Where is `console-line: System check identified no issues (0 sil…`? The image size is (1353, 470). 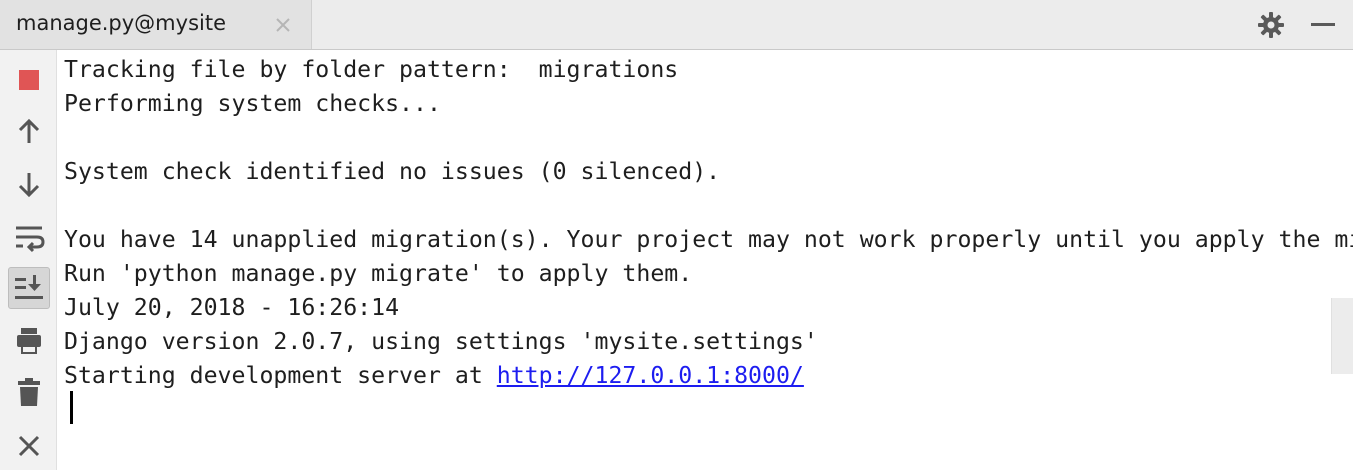 console-line: System check identified no issues (0 sil… is located at coordinates (392, 171).